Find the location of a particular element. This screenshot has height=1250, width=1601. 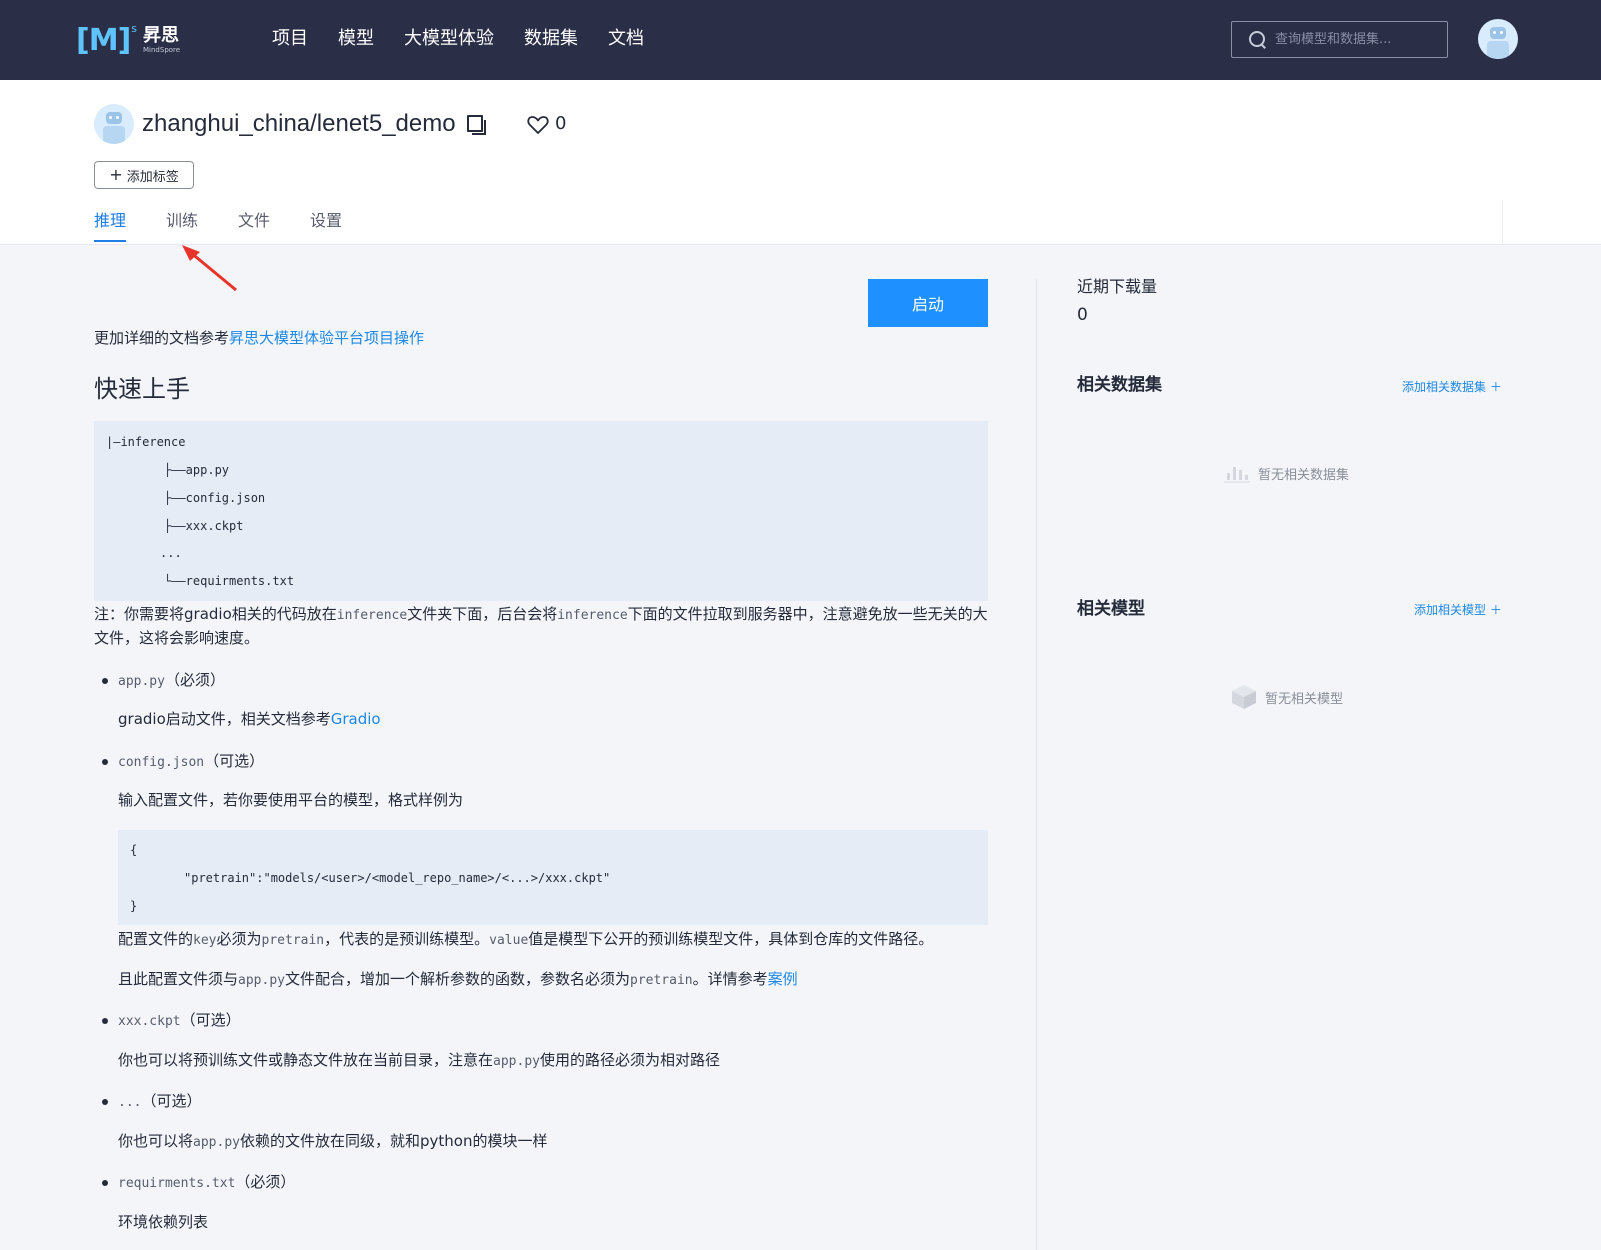

list-item-ckpt: xxx.ckpt（可选） is located at coordinates (179, 1021).